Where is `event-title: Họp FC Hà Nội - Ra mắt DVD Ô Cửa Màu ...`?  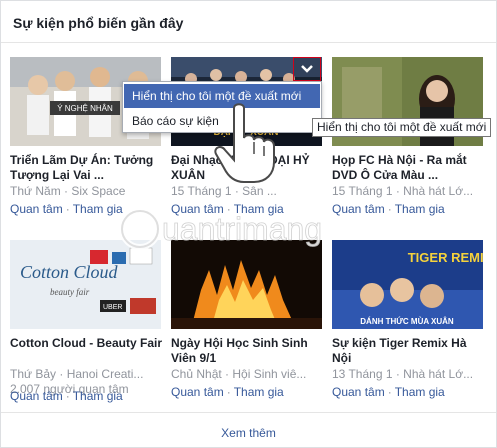
event-title: Họp FC Hà Nội - Ra mắt DVD Ô Cửa Màu ... is located at coordinates (409, 168).